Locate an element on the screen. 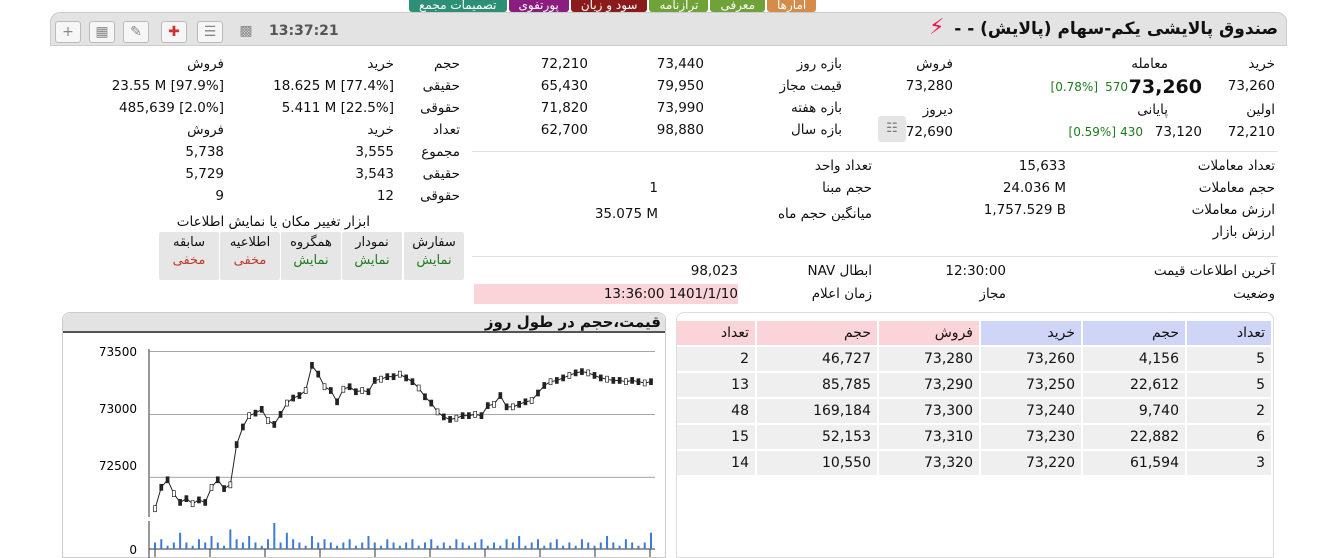  yesterday-value: 72,690 is located at coordinates (929, 132).